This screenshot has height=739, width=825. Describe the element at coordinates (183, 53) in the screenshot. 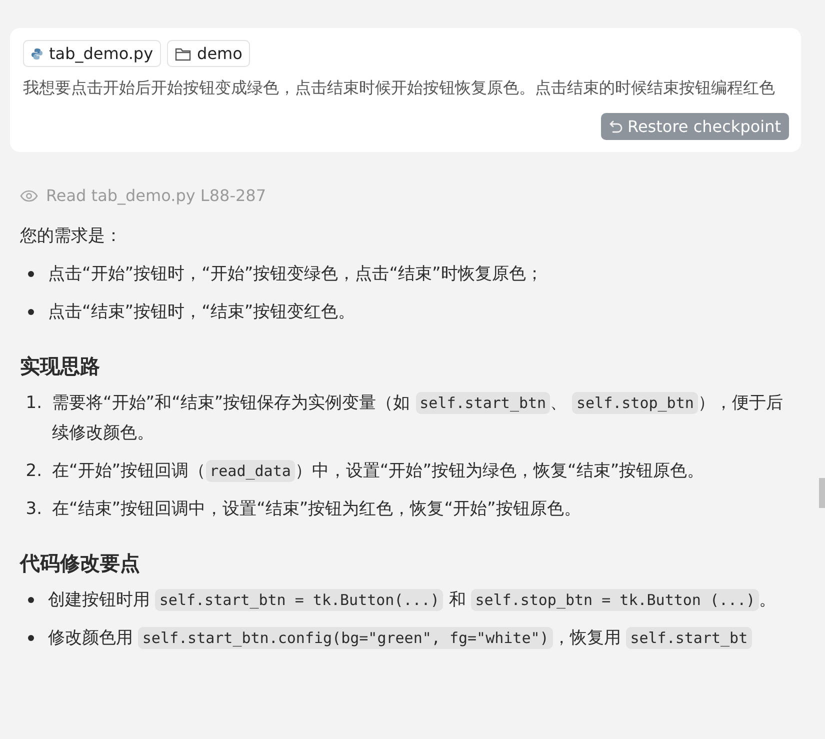

I see `folder-icon` at that location.